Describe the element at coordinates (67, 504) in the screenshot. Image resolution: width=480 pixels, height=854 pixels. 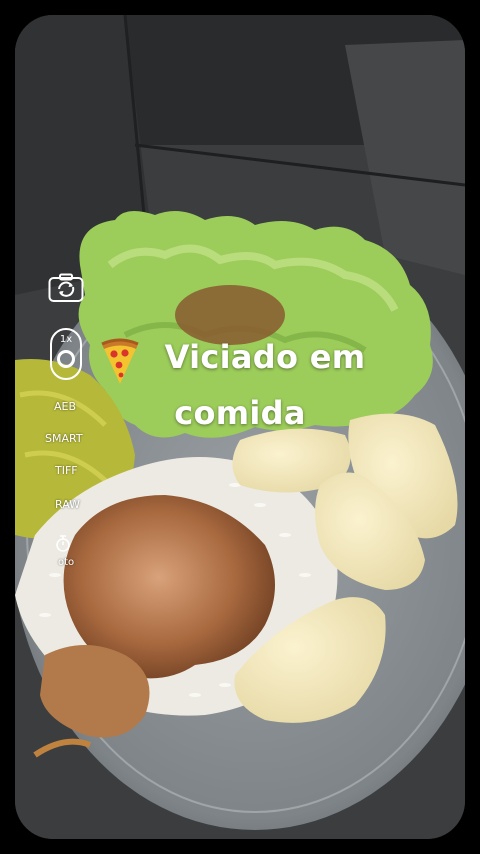
I see `option-raw: RAW` at that location.